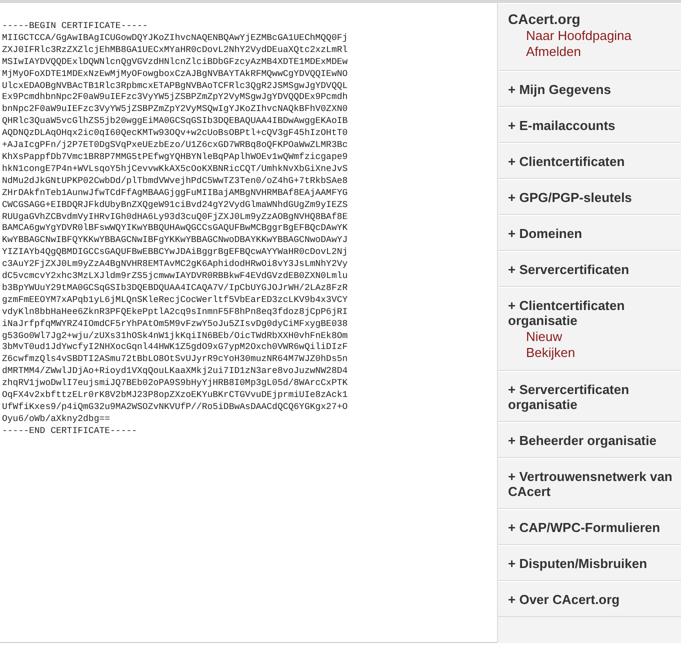 Image resolution: width=681 pixels, height=646 pixels. Describe the element at coordinates (590, 397) in the screenshot. I see `menu-heading: + Servercertificaten organisatie` at that location.